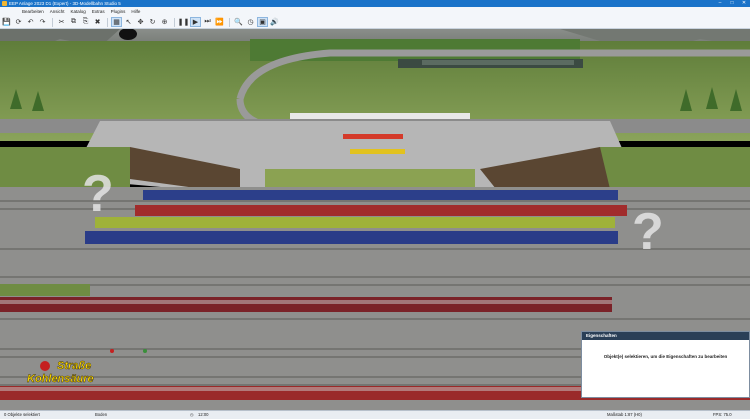 The image size is (750, 419). I want to click on status-selected: 0 Objekte selektiert, so click(22, 414).